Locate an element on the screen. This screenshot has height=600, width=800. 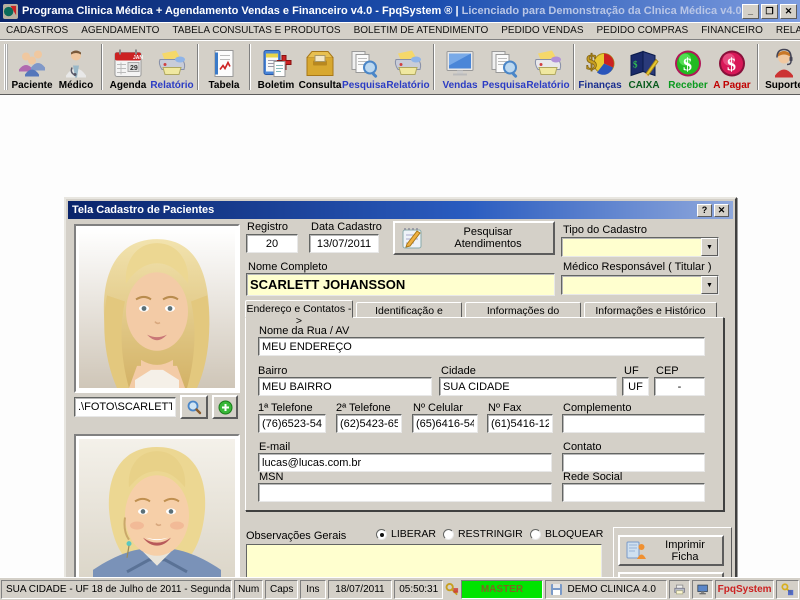
toolbar-button-paciente: Paciente is located at coordinates (32, 67).